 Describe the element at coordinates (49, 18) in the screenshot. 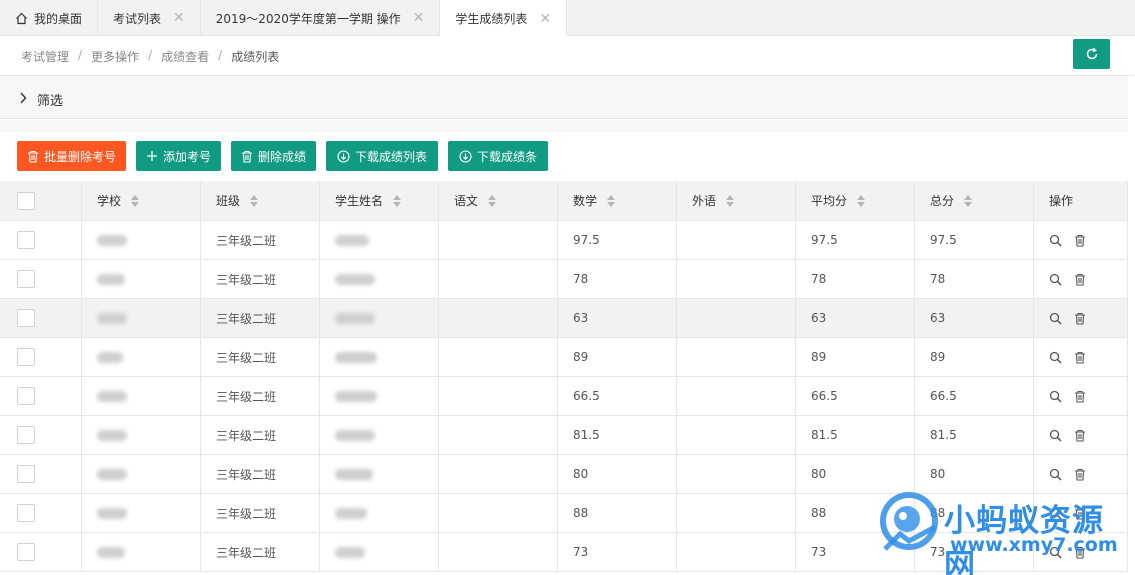

I see `tab-home: 我的桌面` at that location.